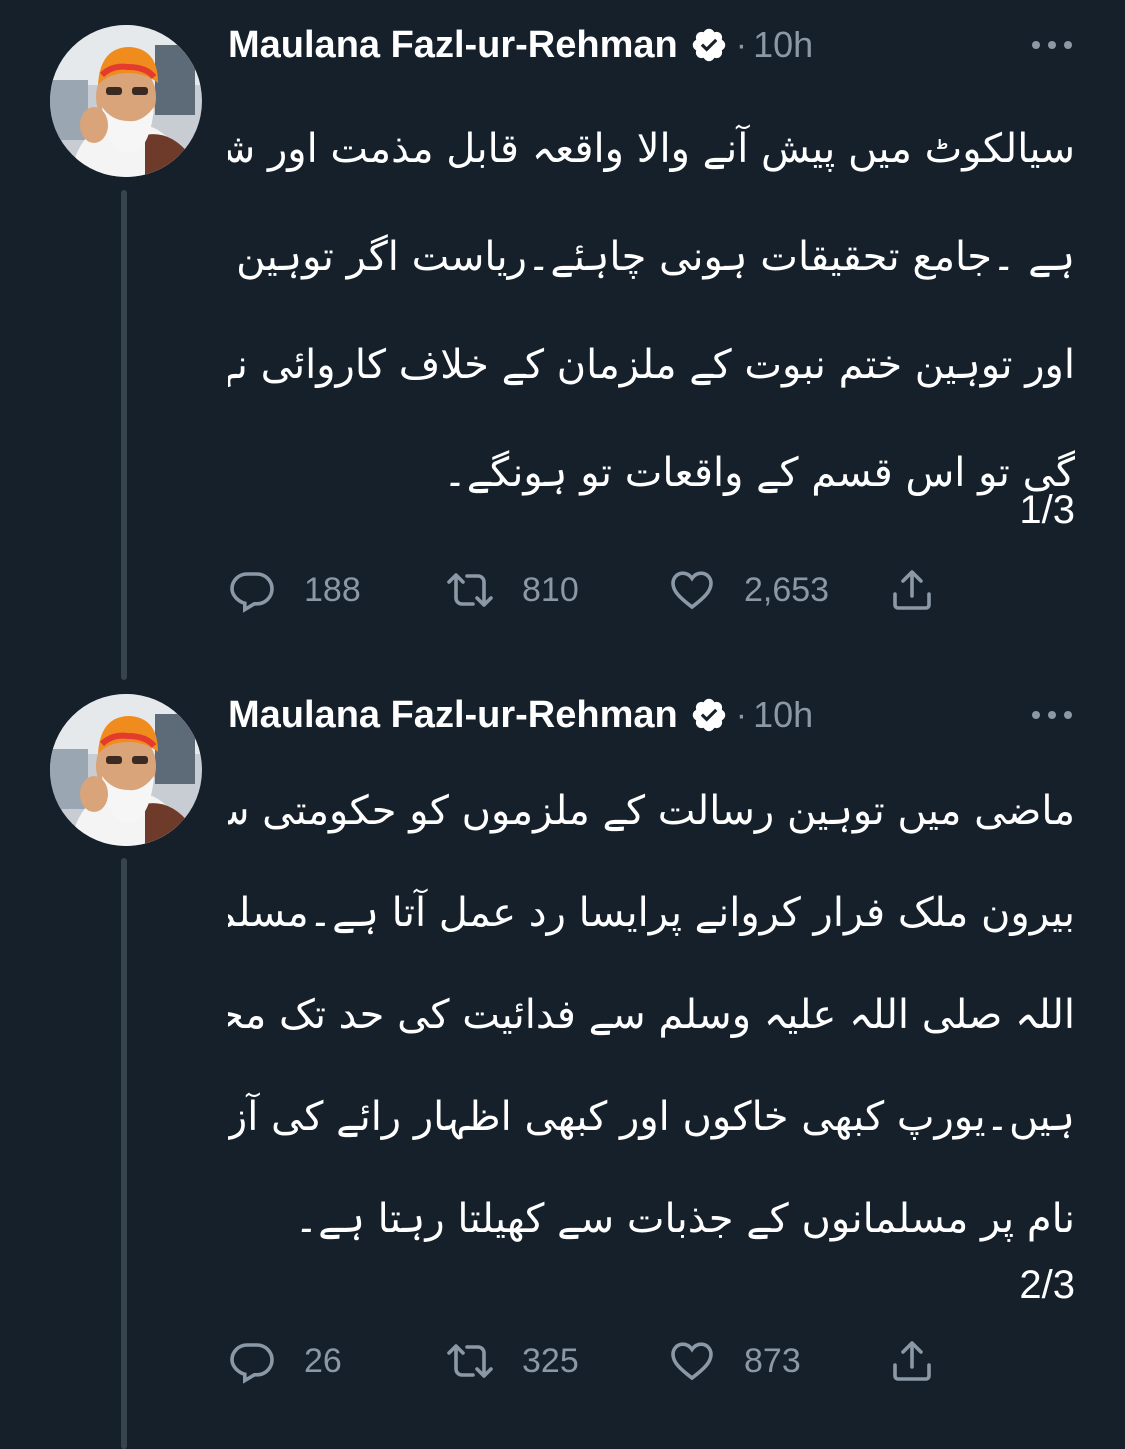 The image size is (1125, 1449). I want to click on retweet-count: 325, so click(550, 1360).